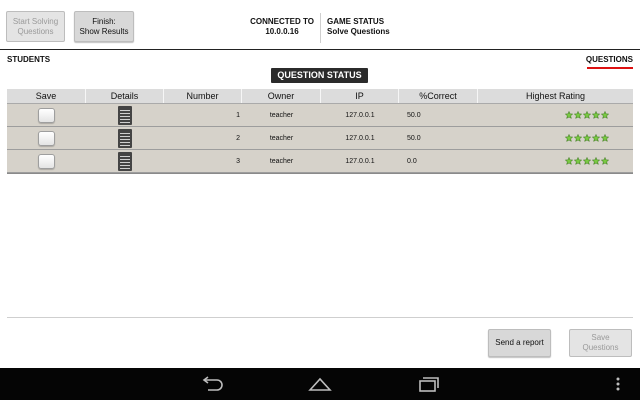  I want to click on start-solving-button: Start Solving Questions, so click(35, 26).